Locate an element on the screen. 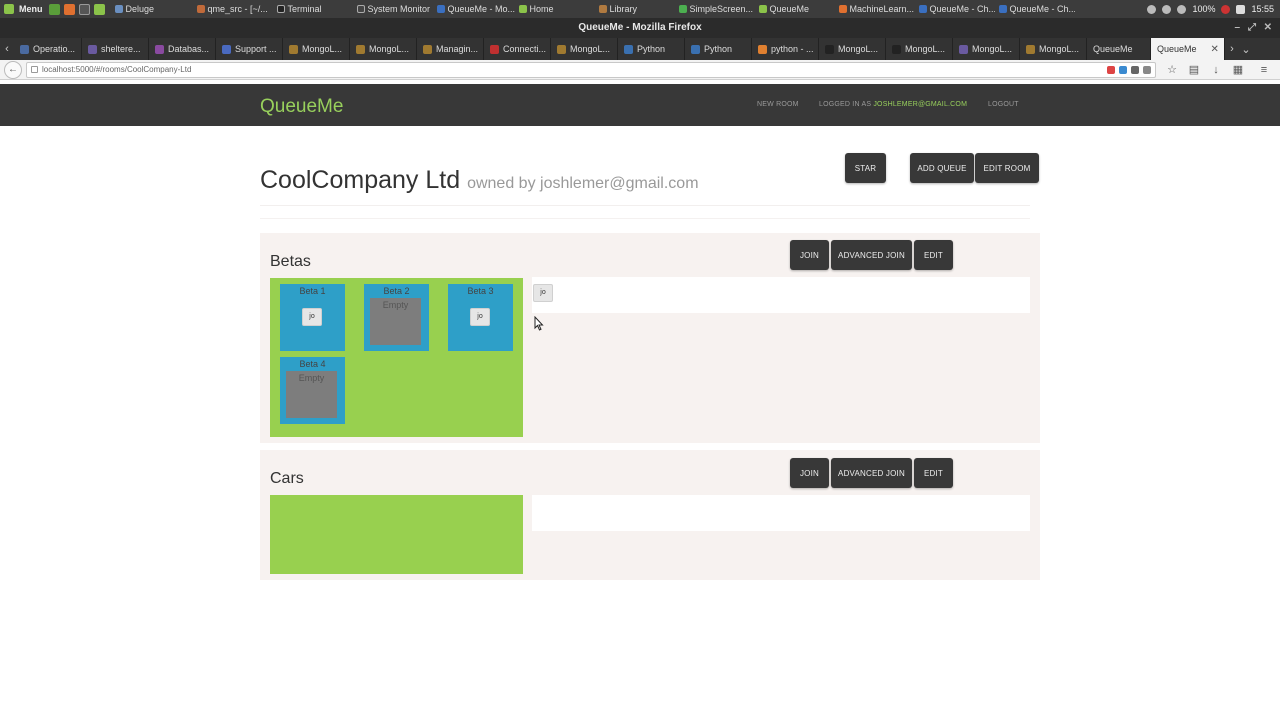  close-tab-icon: ✕ is located at coordinates (1215, 49).